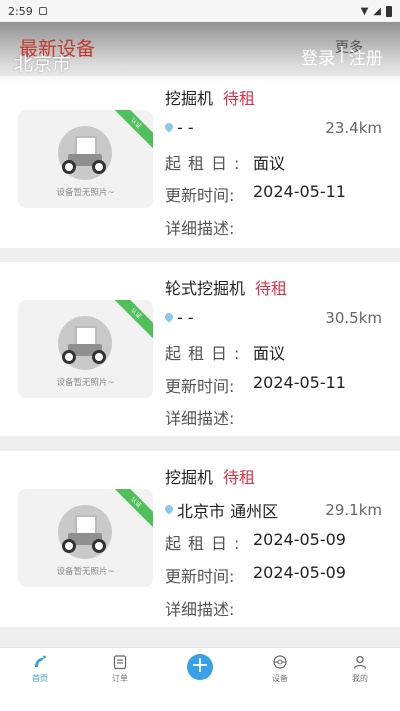 Image resolution: width=400 pixels, height=711 pixels. I want to click on wifi-icon: ▼, so click(364, 11).